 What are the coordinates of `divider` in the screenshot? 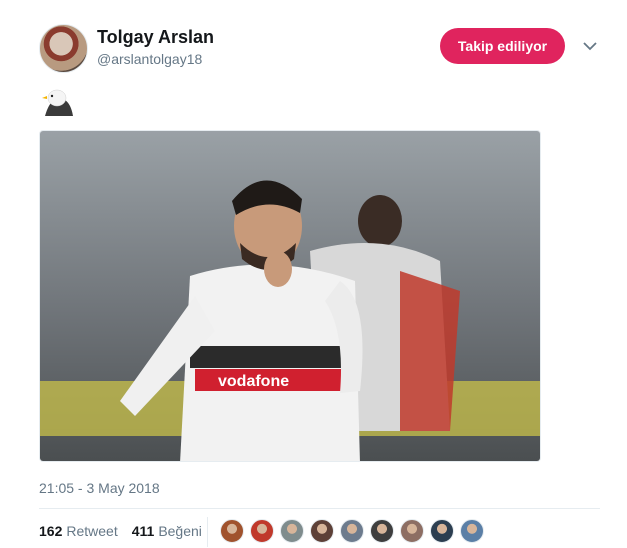 It's located at (319, 508).